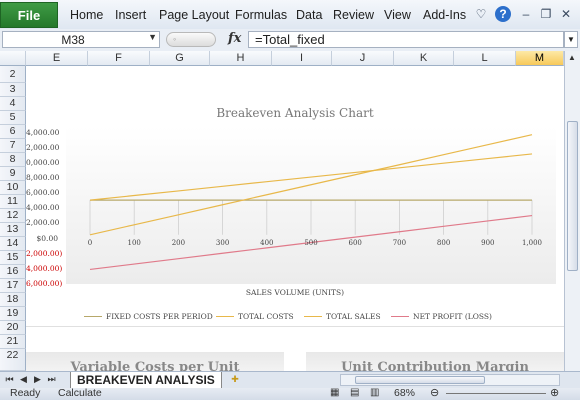 Image resolution: width=580 pixels, height=400 pixels. Describe the element at coordinates (234, 38) in the screenshot. I see `insert-function-icon: fx` at that location.